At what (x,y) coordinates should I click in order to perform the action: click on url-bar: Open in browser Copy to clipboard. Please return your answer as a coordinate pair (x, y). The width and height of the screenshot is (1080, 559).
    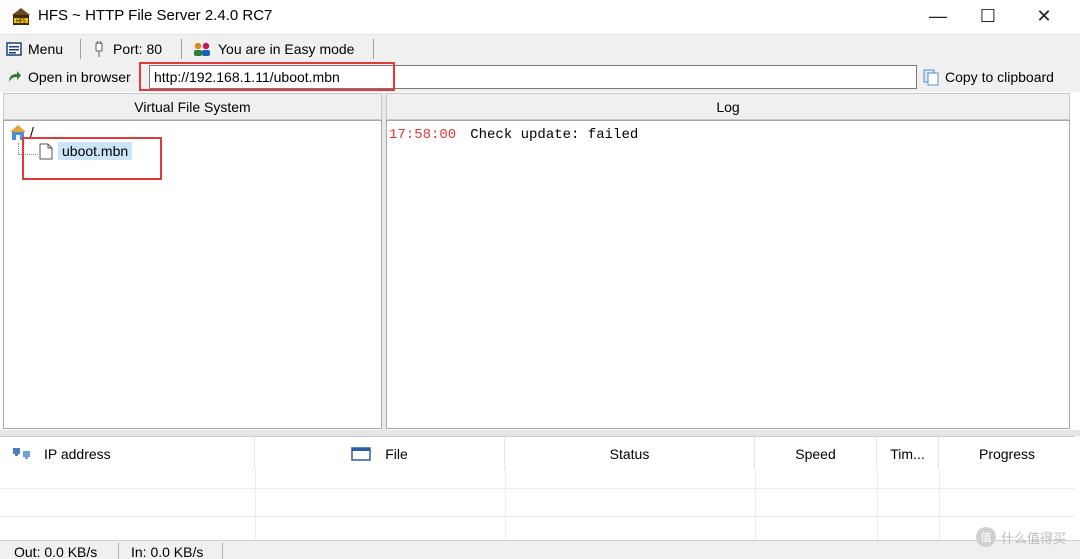
    Looking at the image, I should click on (540, 77).